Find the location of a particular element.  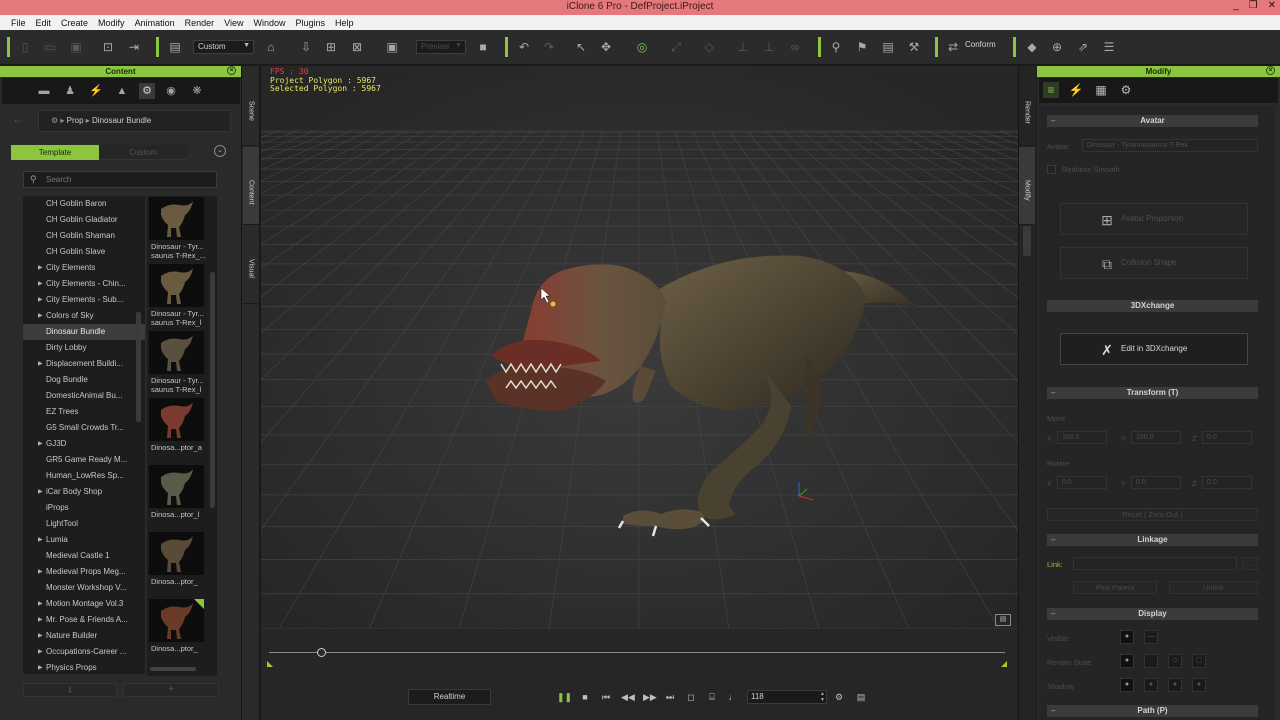

menu-render: Render is located at coordinates (200, 23).